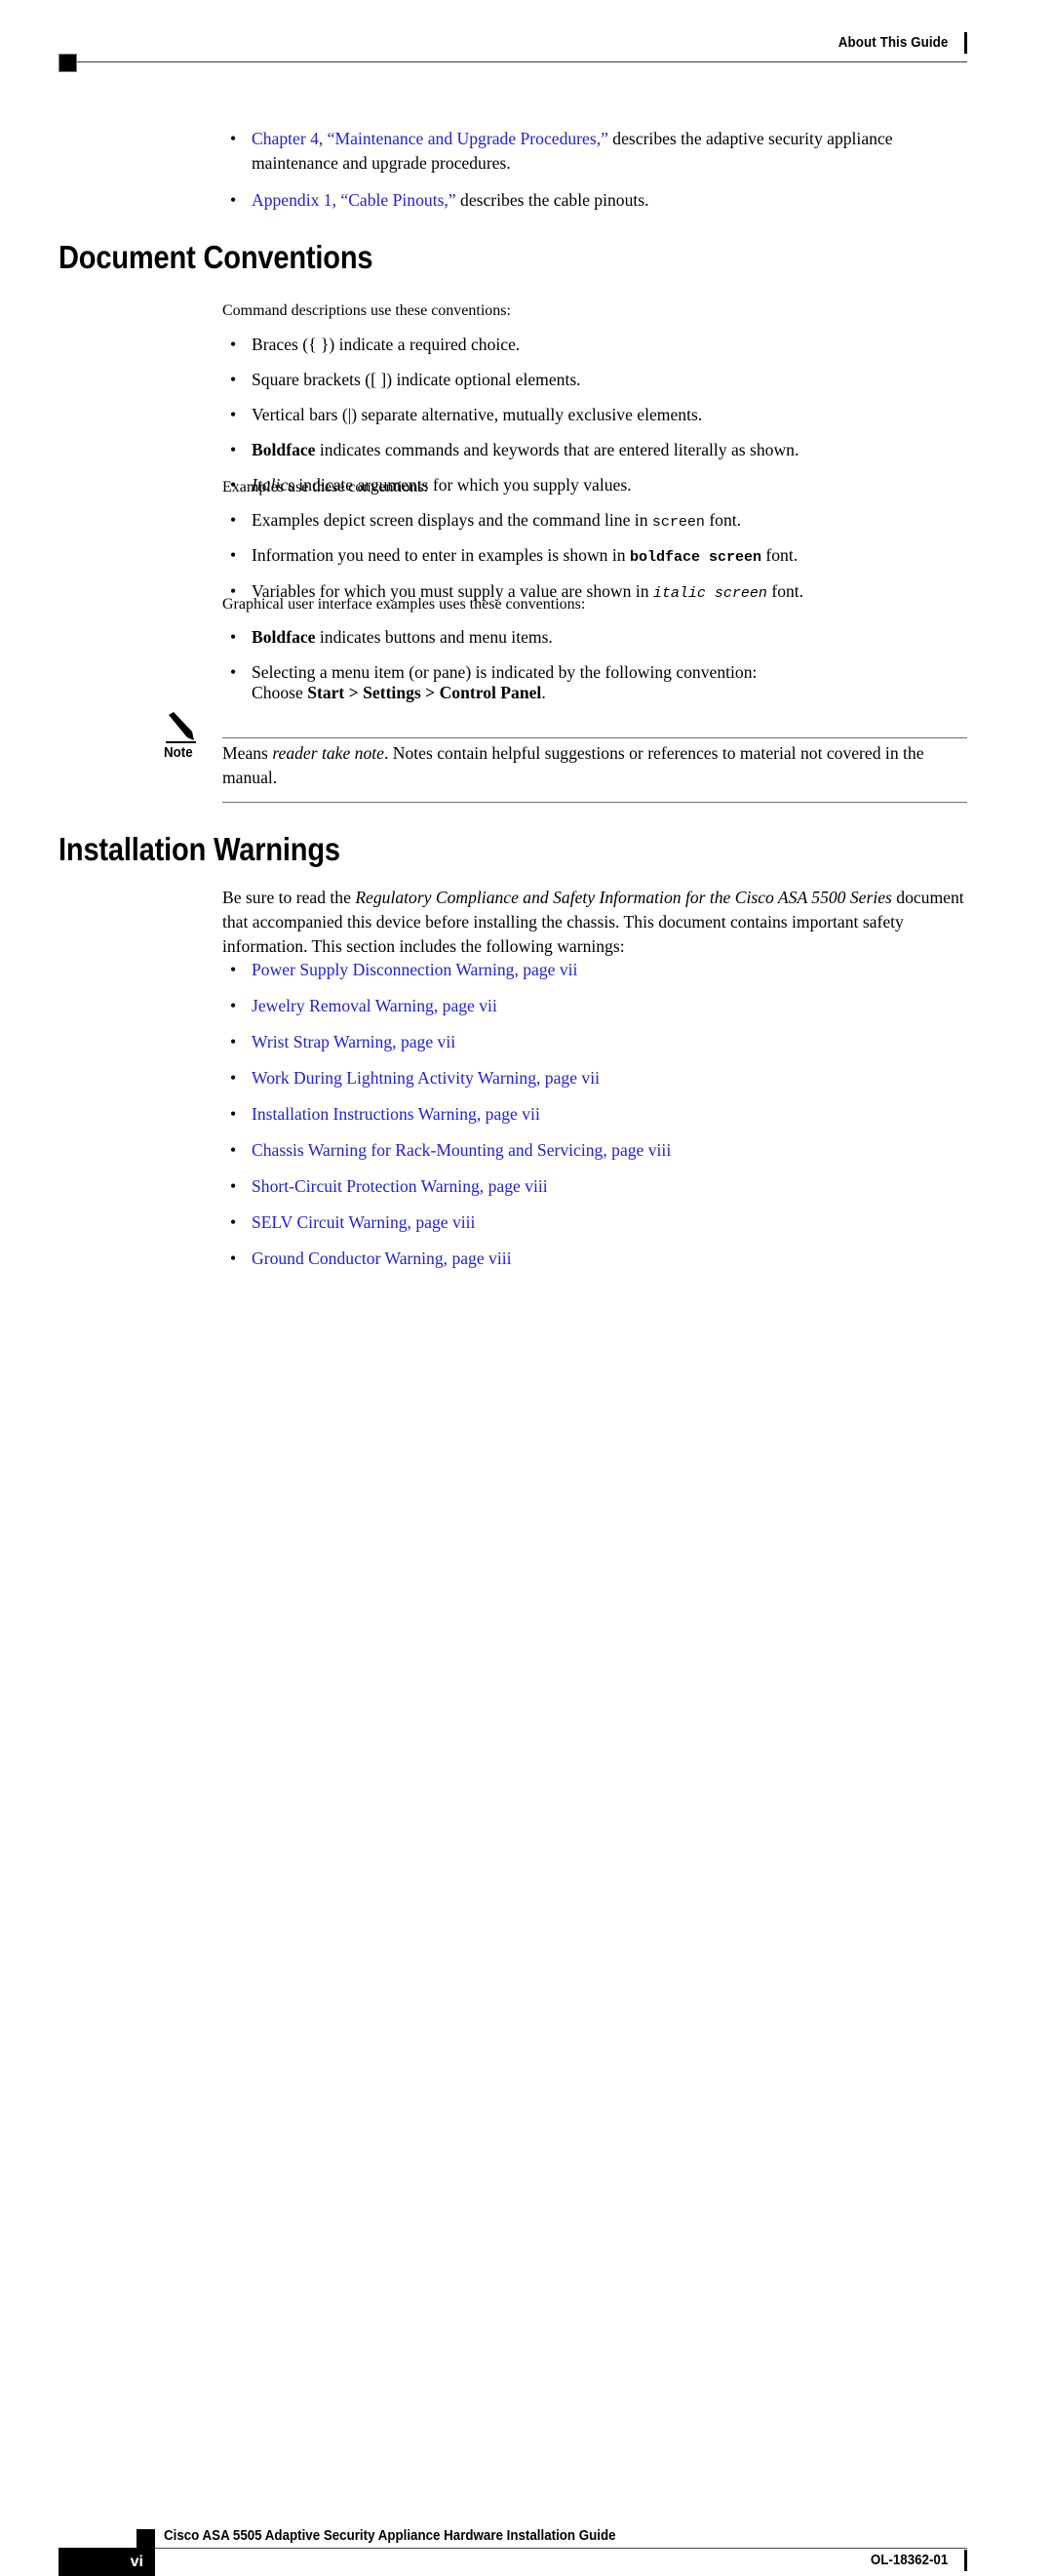 This screenshot has width=1053, height=2576. Describe the element at coordinates (353, 1041) in the screenshot. I see `warning-link: Wrist Strap Warning, page vii` at that location.